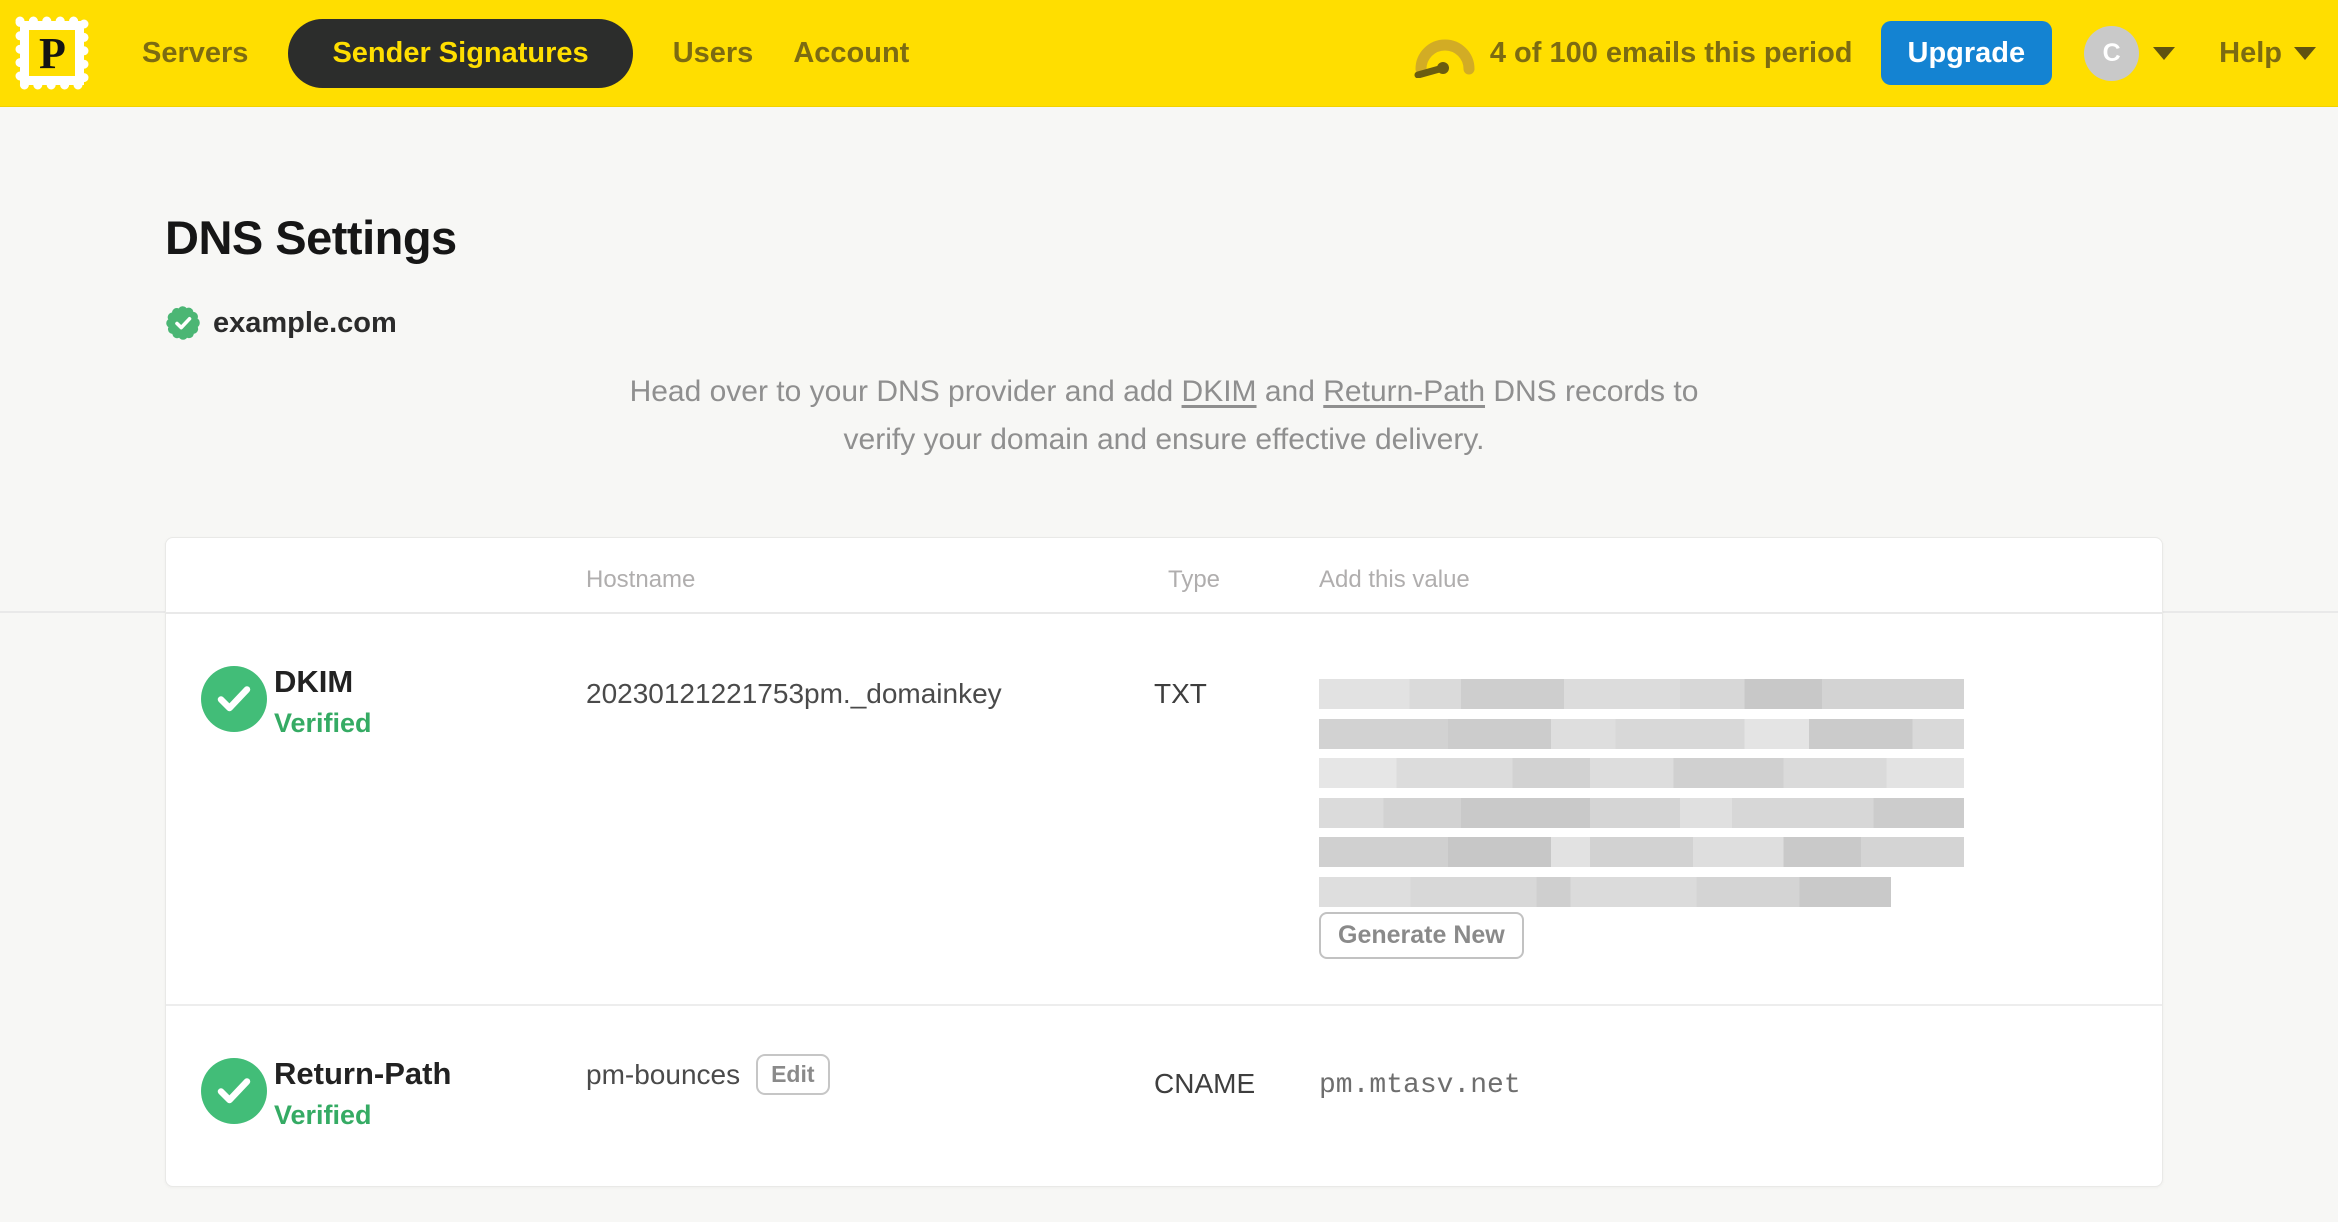 The width and height of the screenshot is (2338, 1222). What do you see at coordinates (1180, 693) in the screenshot?
I see `record-type: TXT` at bounding box center [1180, 693].